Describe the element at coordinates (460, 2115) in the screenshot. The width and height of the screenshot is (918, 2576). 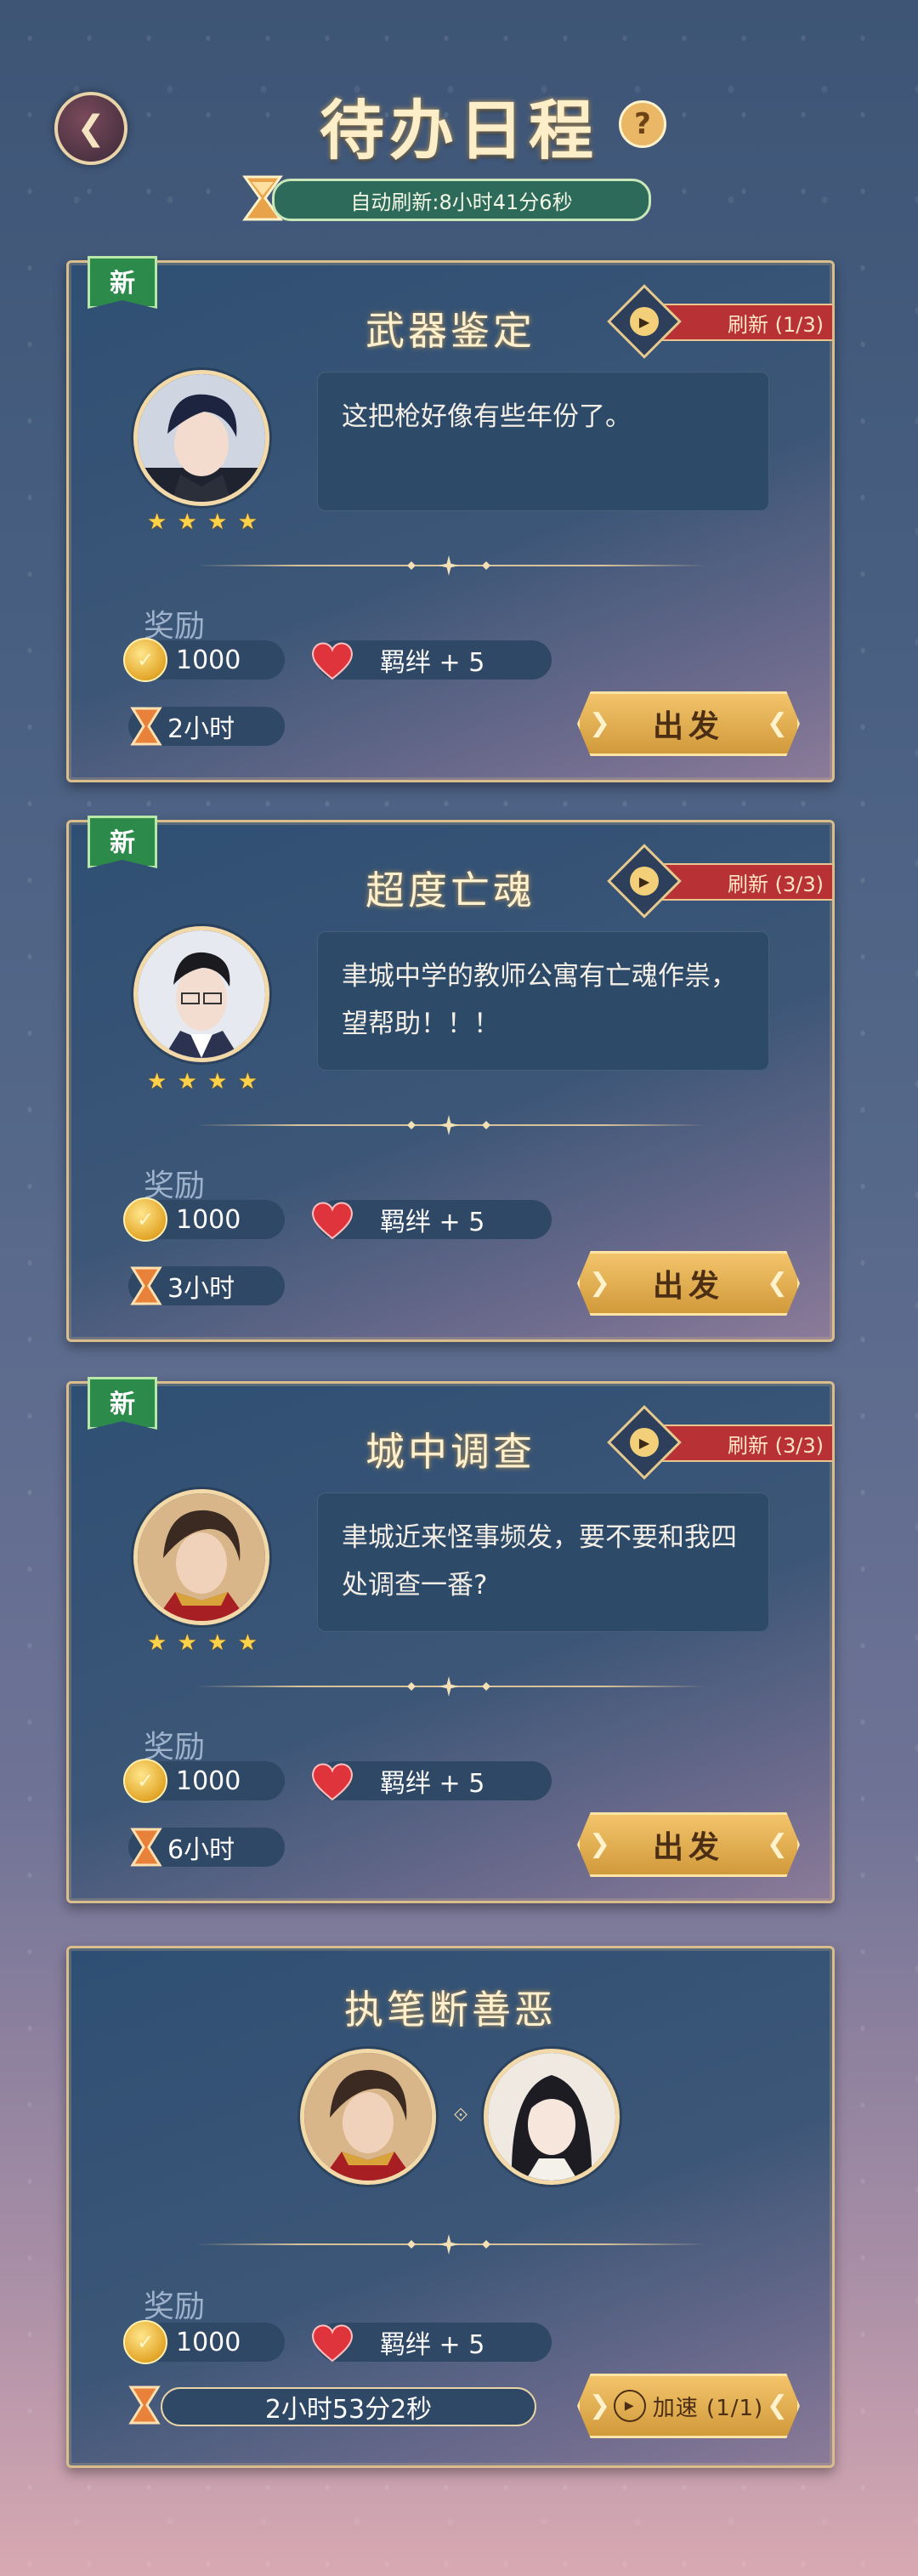
I see `link-icon: ⟐` at that location.